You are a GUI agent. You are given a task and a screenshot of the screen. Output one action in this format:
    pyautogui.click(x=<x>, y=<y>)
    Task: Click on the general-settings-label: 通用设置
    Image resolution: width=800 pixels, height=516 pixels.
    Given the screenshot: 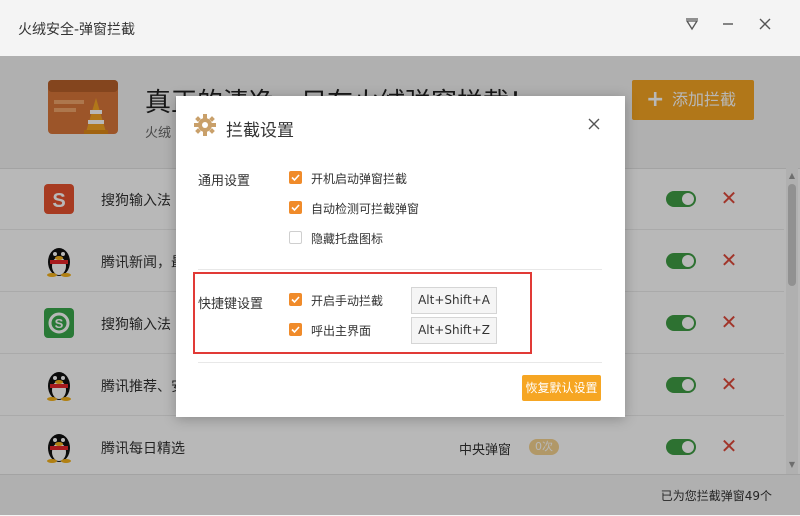 What is the action you would take?
    pyautogui.click(x=224, y=181)
    